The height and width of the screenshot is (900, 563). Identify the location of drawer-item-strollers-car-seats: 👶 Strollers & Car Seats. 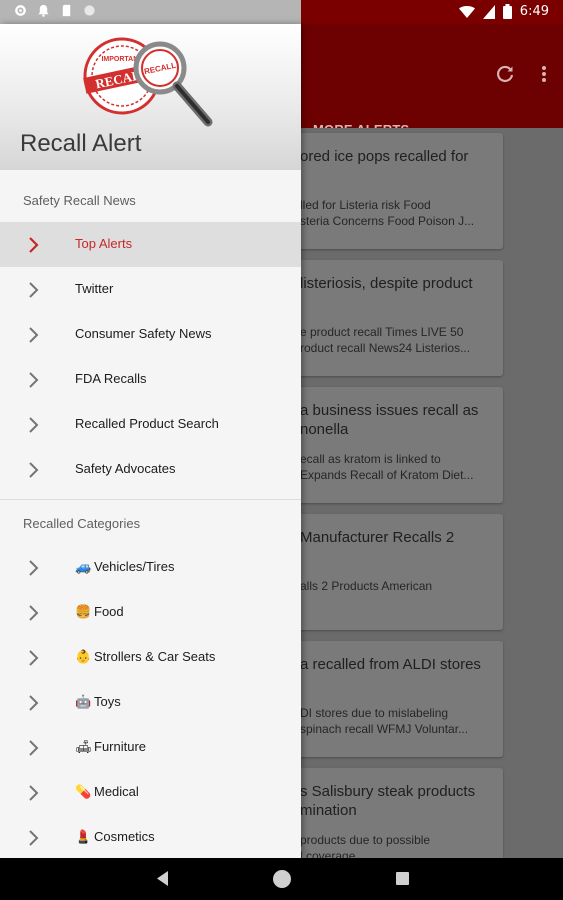
(150, 657).